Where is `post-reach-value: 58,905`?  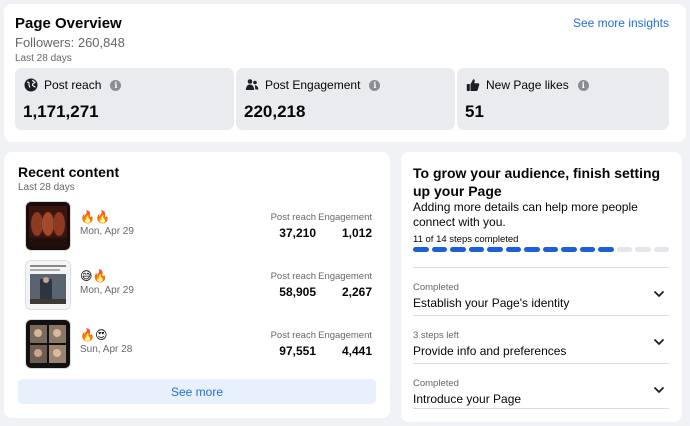
post-reach-value: 58,905 is located at coordinates (297, 292).